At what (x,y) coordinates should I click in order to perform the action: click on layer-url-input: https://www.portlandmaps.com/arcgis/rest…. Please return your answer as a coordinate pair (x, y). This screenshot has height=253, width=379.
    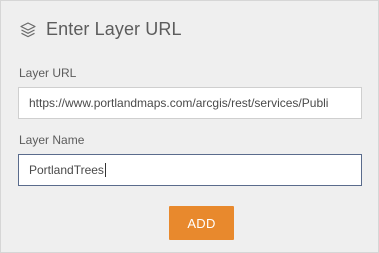
    Looking at the image, I should click on (190, 103).